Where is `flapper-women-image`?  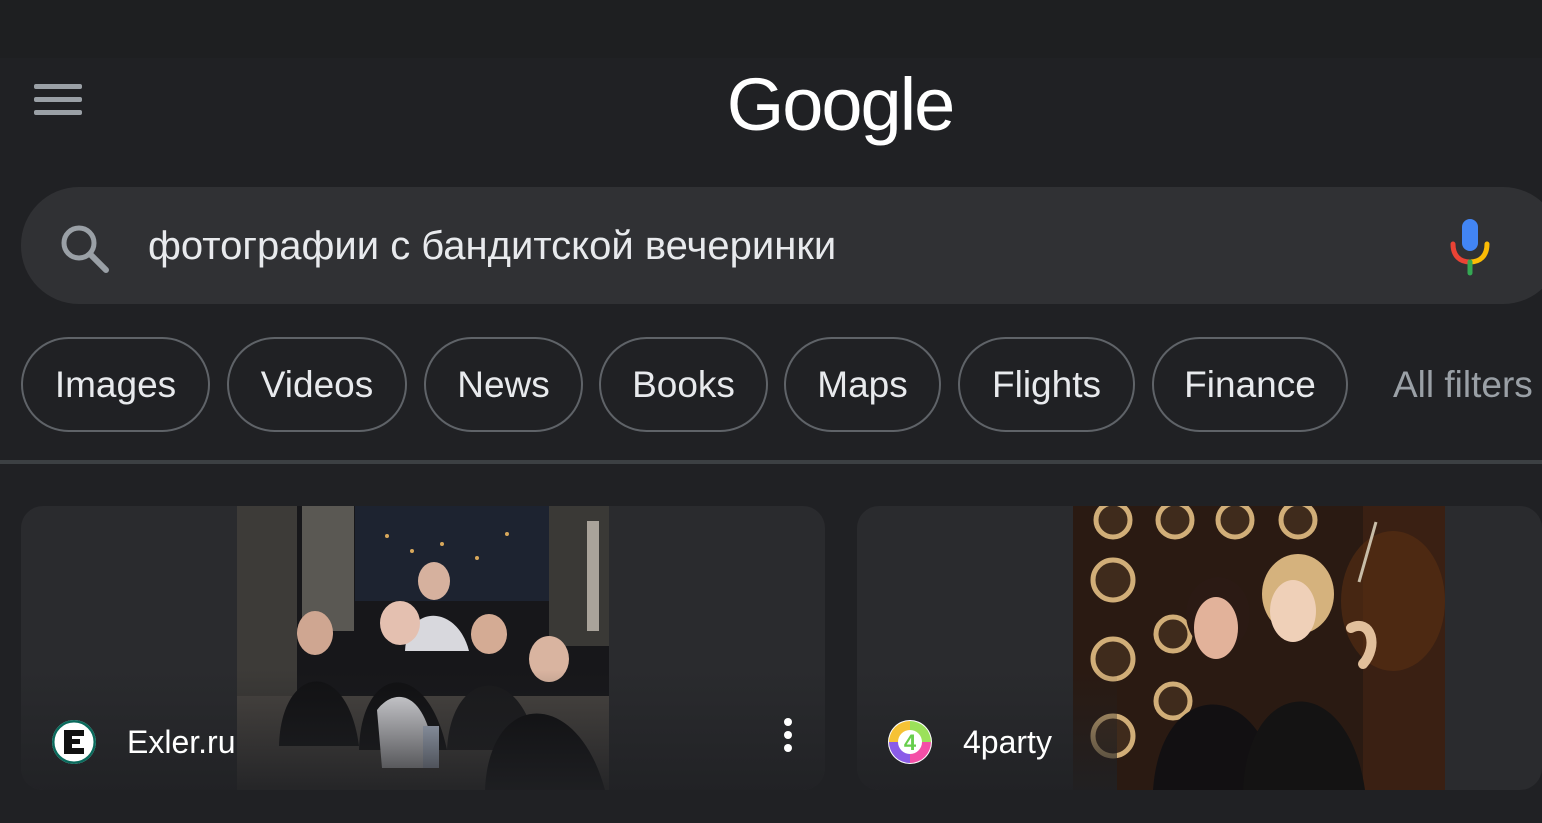
flapper-women-image is located at coordinates (1259, 648).